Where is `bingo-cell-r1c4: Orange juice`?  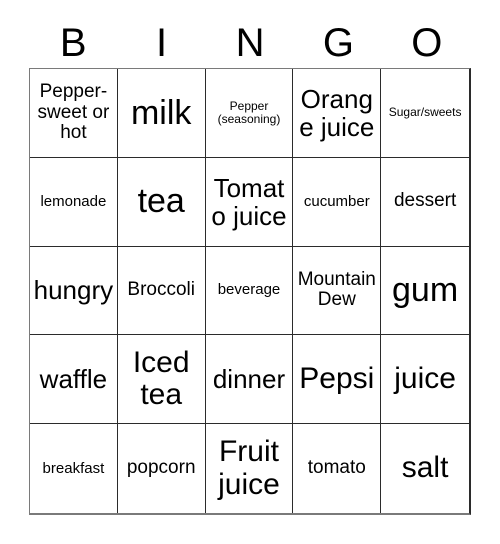
bingo-cell-r1c4: Orange juice is located at coordinates (337, 113).